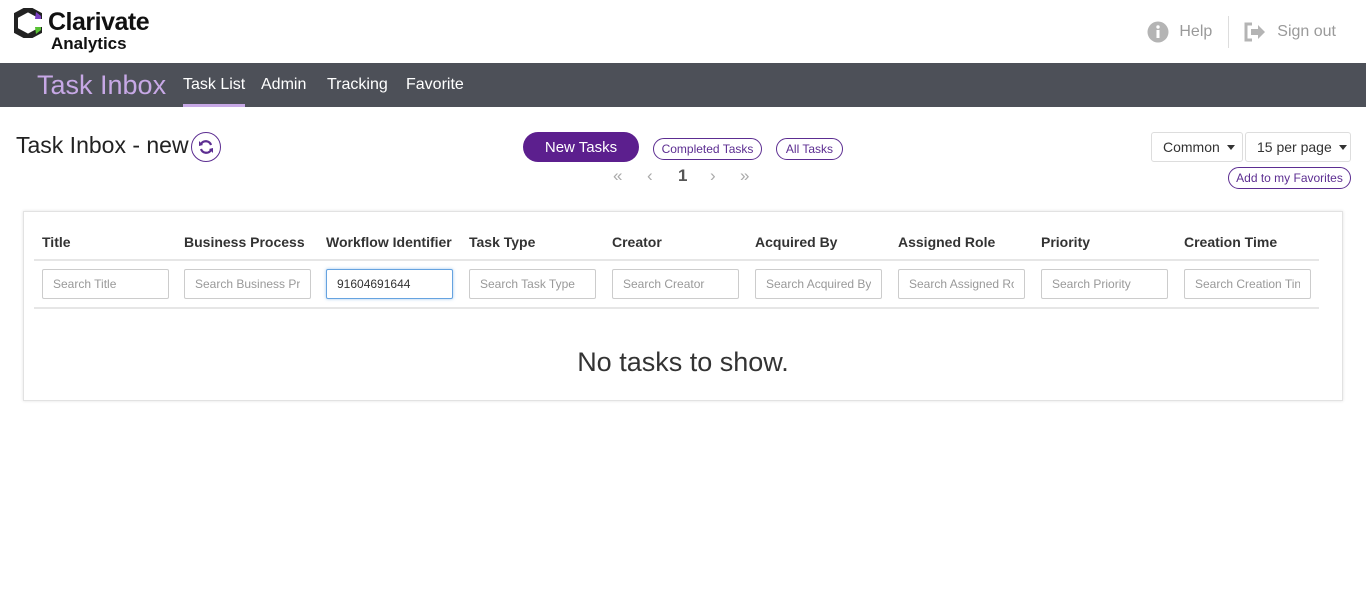 The image size is (1366, 613). What do you see at coordinates (357, 85) in the screenshot?
I see `nav-tab-tracking: Tracking` at bounding box center [357, 85].